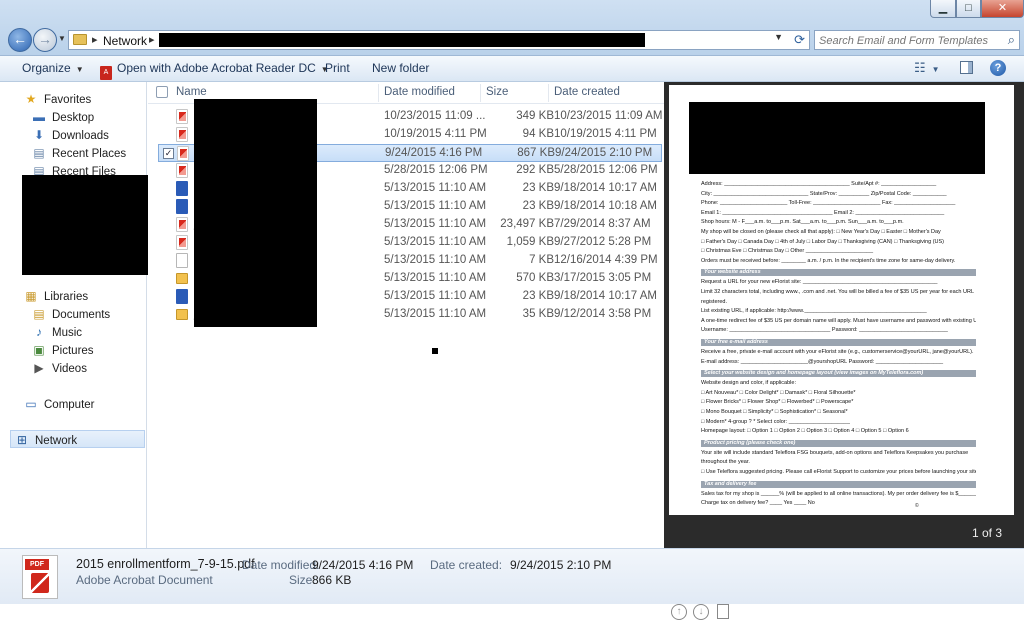  Describe the element at coordinates (604, 153) in the screenshot. I see `file-date-created: 9/24/2015 2:10 PM` at that location.